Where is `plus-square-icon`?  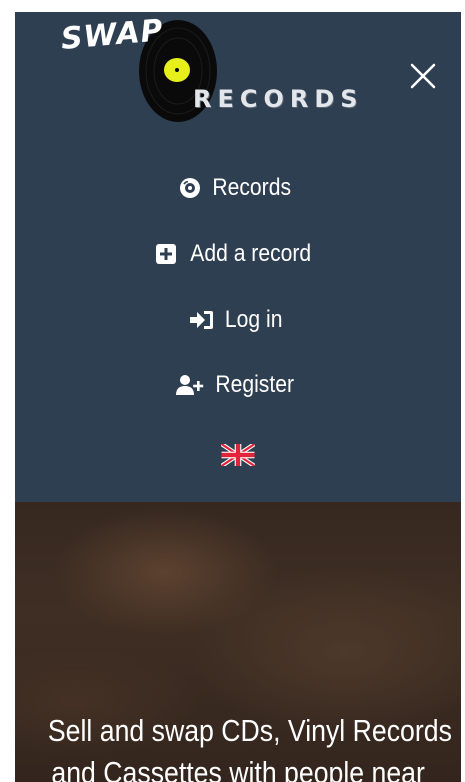
plus-square-icon is located at coordinates (166, 254).